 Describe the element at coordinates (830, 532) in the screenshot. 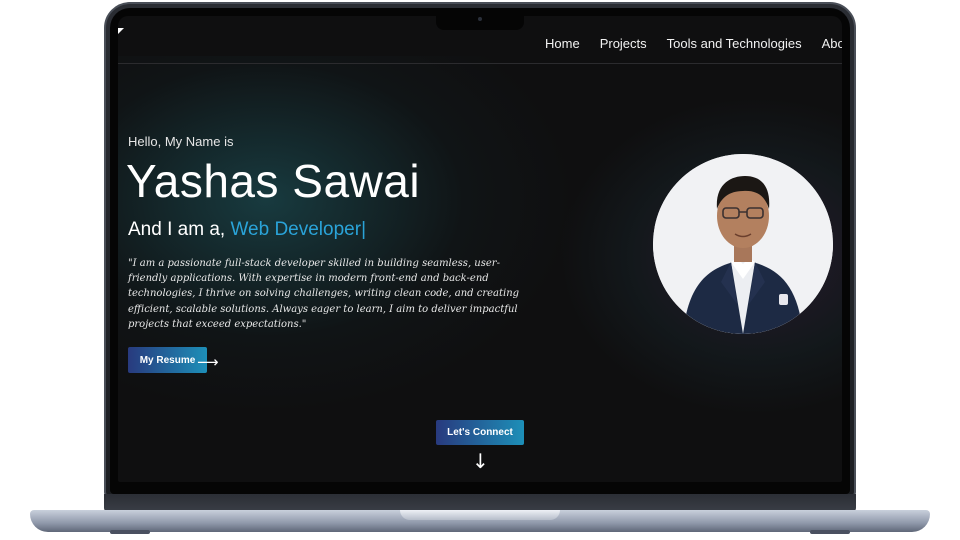

I see `laptop-foot-right` at that location.